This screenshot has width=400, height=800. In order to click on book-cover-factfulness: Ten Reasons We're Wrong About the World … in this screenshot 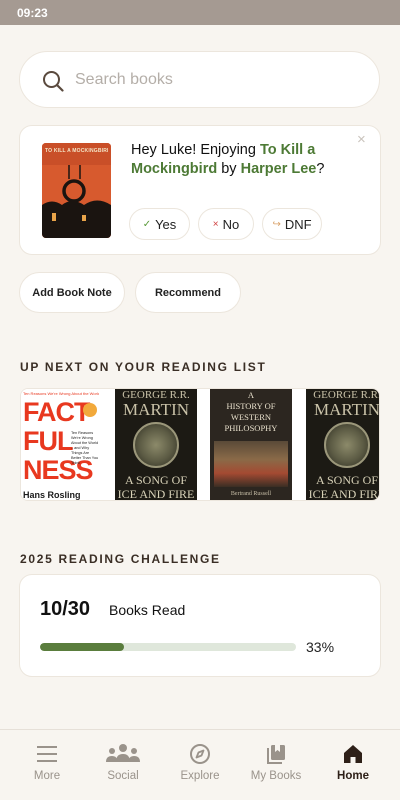, I will do `click(61, 444)`.